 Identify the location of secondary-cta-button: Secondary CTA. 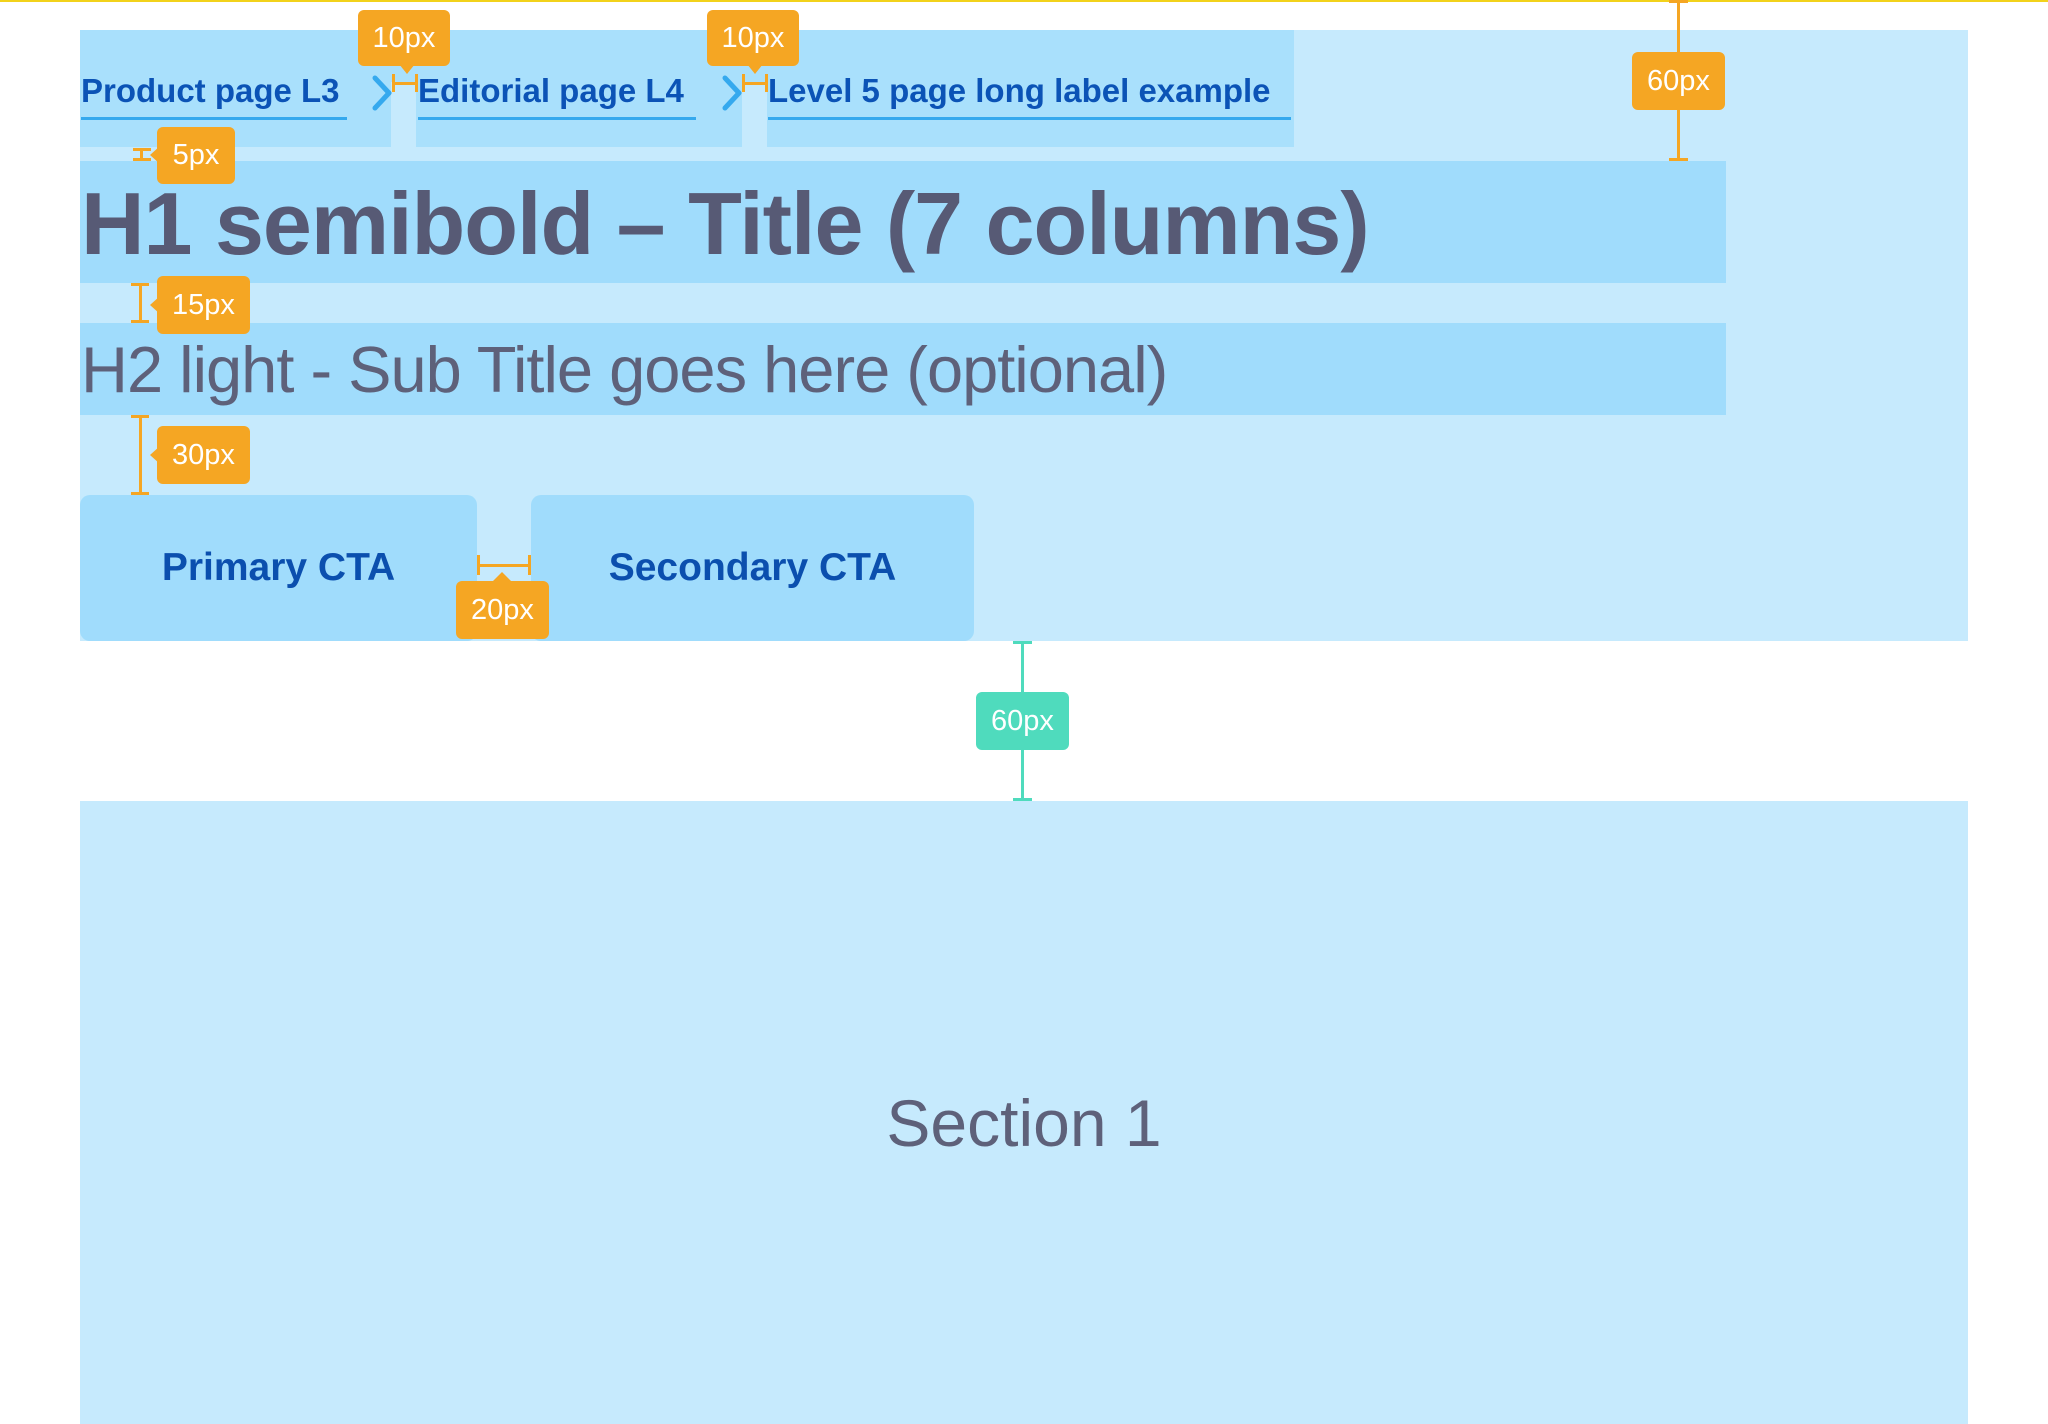
(752, 568).